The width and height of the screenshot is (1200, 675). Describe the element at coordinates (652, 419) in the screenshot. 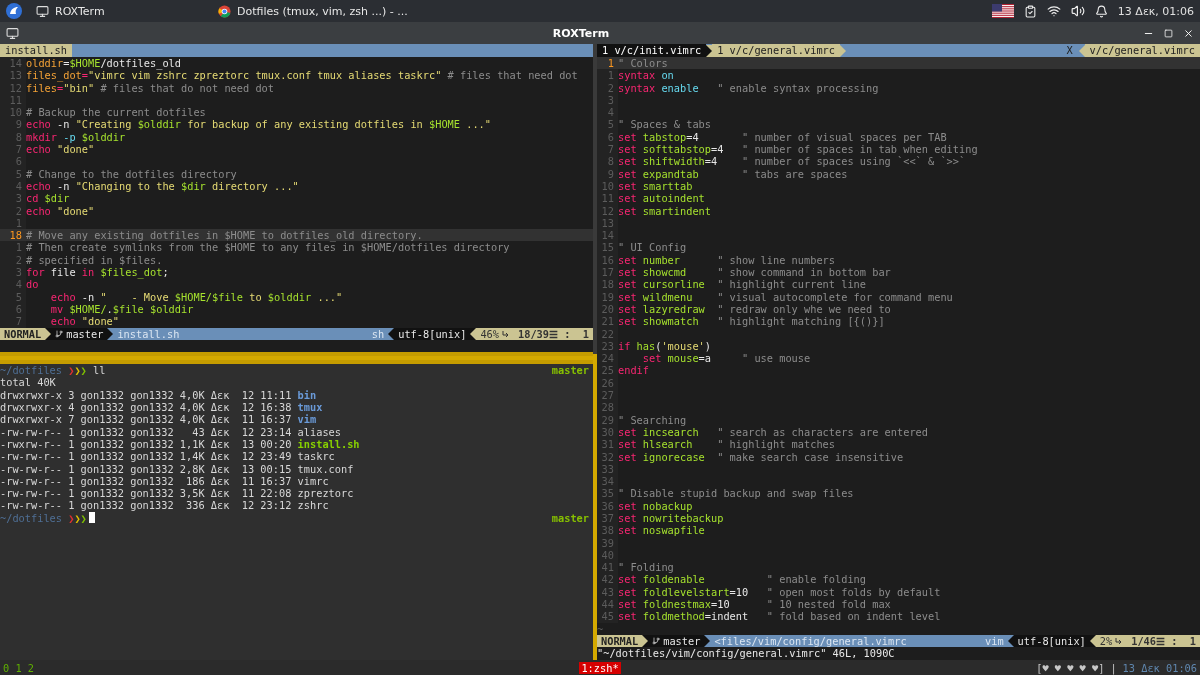

I see `code-line: " Searching` at that location.